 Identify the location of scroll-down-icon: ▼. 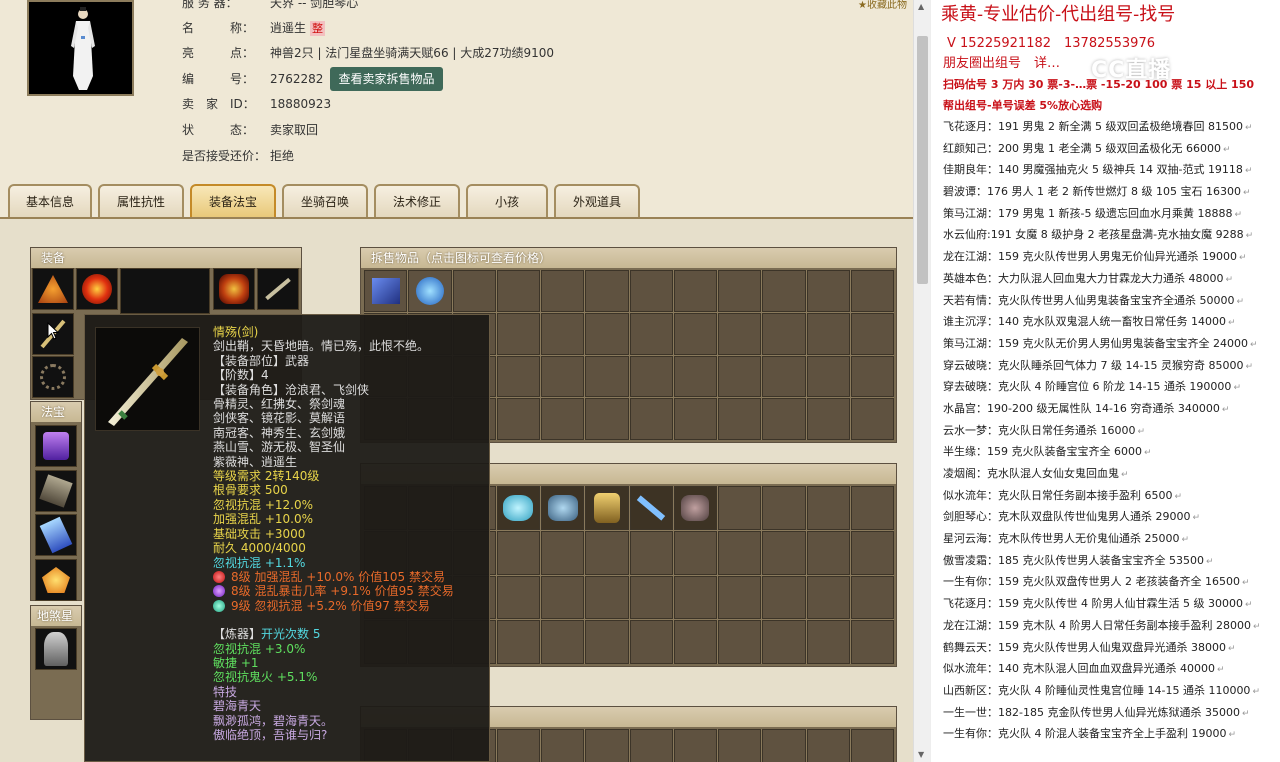
(921, 754).